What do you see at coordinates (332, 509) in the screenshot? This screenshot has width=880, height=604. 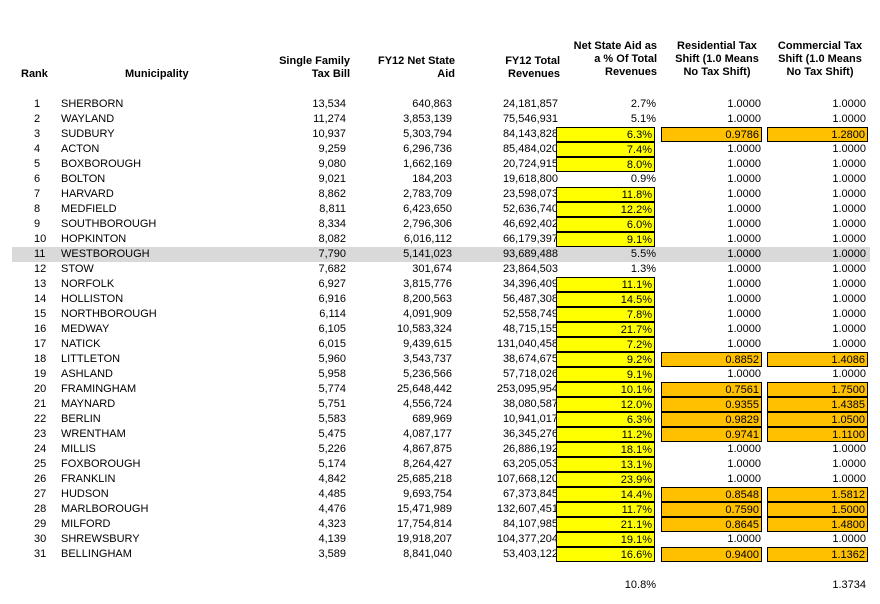 I see `cell-tax-bill: 4,476` at bounding box center [332, 509].